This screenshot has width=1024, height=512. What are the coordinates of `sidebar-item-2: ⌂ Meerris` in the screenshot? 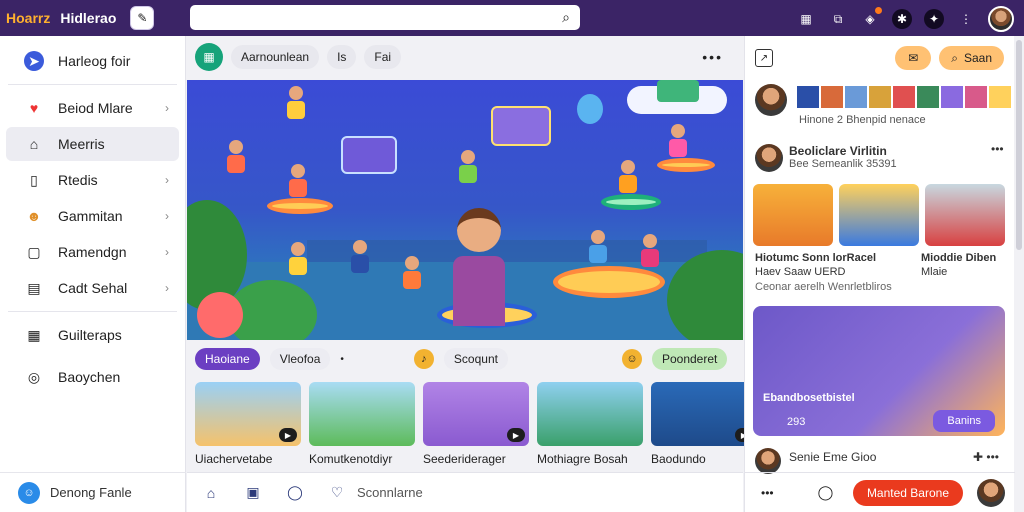 It's located at (92, 144).